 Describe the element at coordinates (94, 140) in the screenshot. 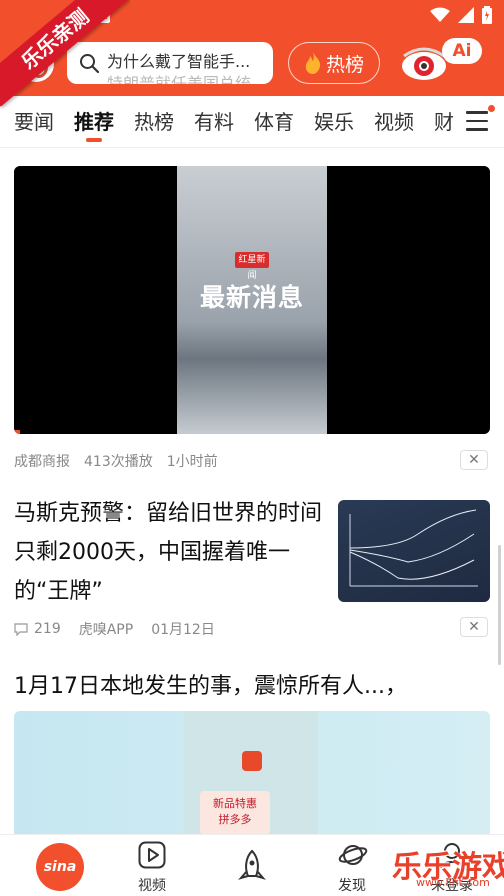

I see `active-tab-indicator` at that location.